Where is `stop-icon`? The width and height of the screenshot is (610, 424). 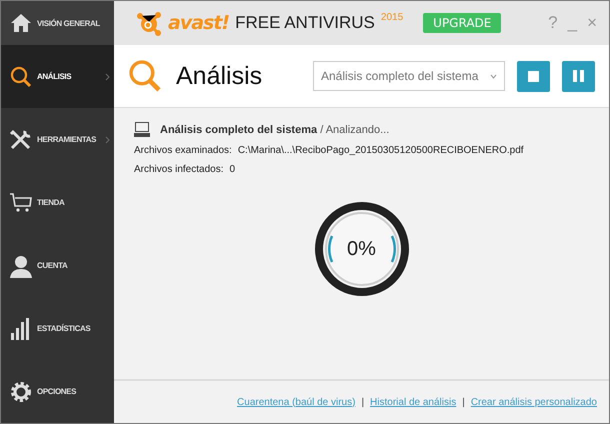
stop-icon is located at coordinates (533, 76).